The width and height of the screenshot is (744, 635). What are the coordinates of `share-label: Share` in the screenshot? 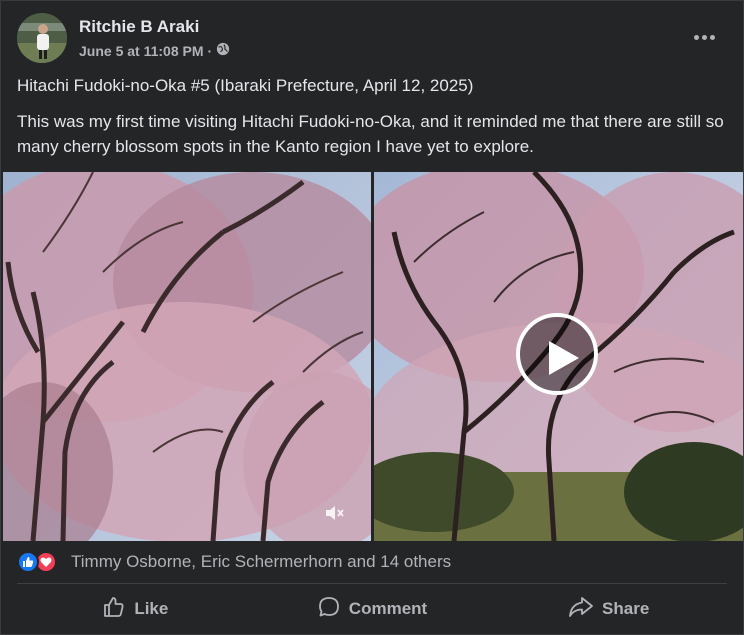 It's located at (626, 608).